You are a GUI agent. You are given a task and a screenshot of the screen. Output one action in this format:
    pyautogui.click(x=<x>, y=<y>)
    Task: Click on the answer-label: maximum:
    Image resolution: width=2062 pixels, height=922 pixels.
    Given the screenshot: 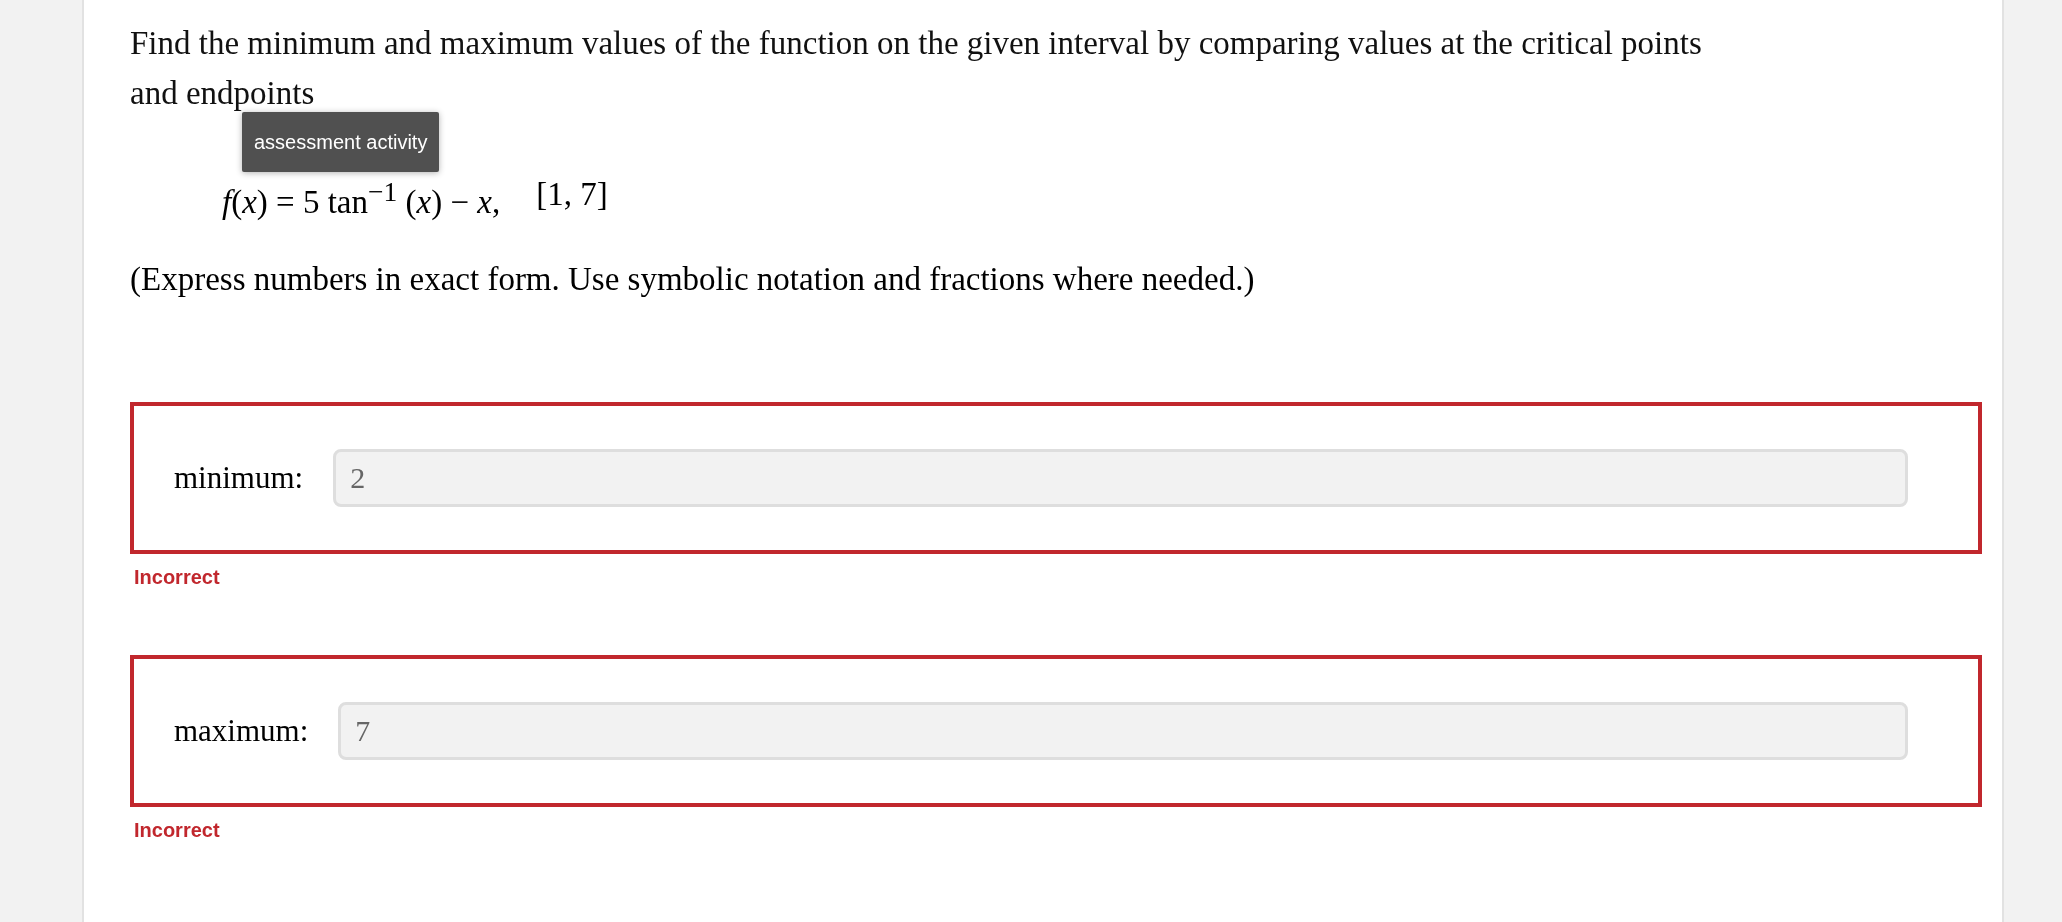 What is the action you would take?
    pyautogui.click(x=241, y=731)
    